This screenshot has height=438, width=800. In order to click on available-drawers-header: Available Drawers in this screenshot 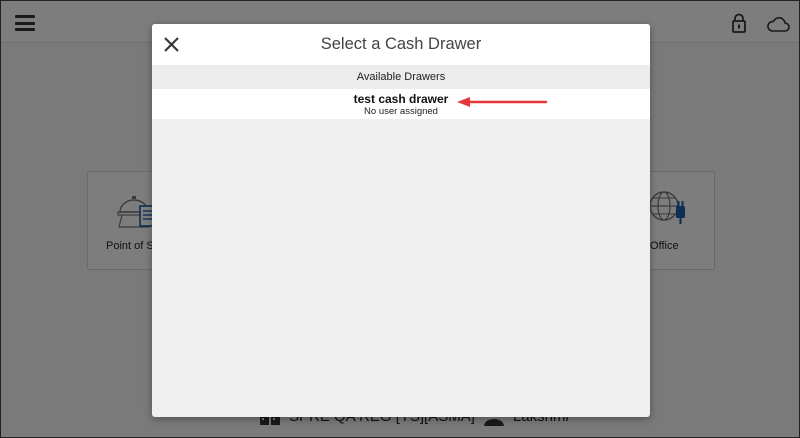, I will do `click(401, 77)`.